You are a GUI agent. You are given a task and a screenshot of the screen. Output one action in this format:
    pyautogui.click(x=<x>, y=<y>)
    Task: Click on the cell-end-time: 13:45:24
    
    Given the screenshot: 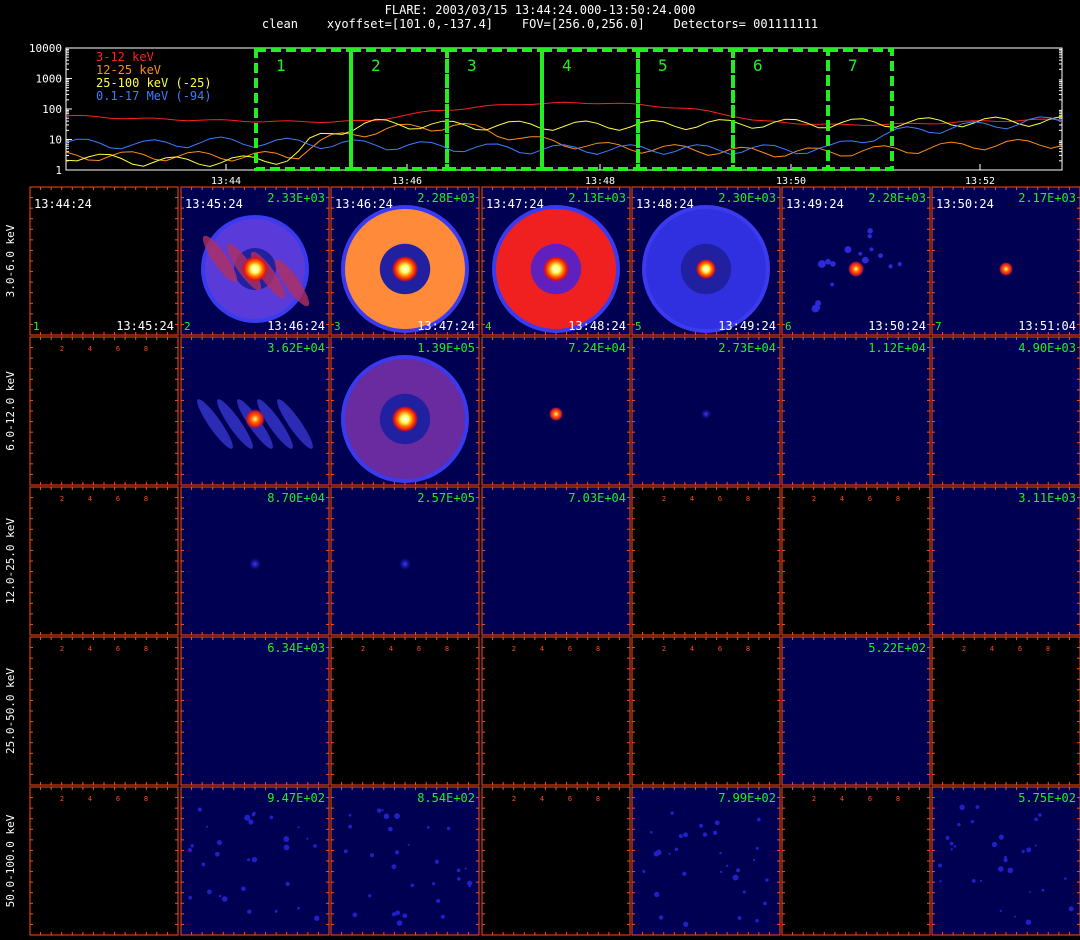 What is the action you would take?
    pyautogui.click(x=145, y=326)
    